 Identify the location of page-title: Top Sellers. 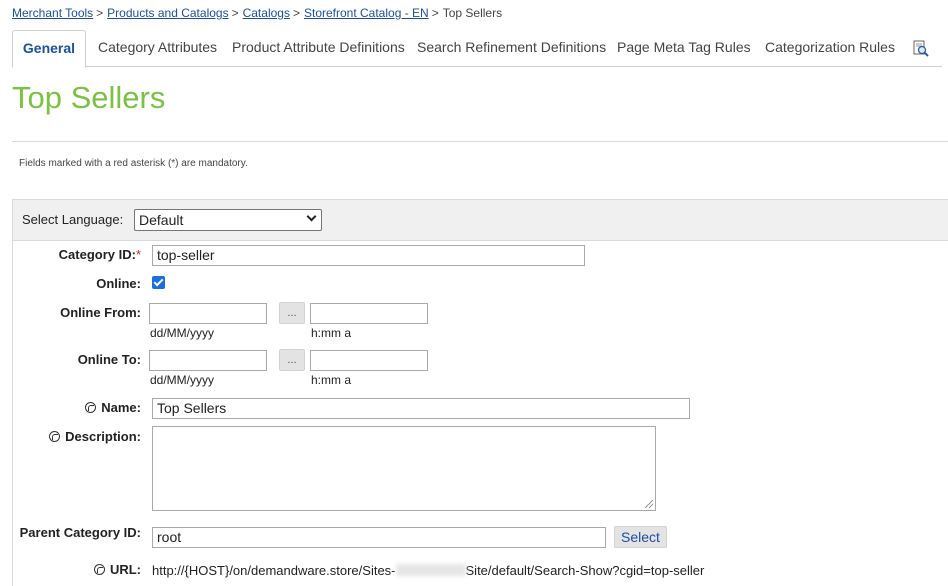
(89, 97).